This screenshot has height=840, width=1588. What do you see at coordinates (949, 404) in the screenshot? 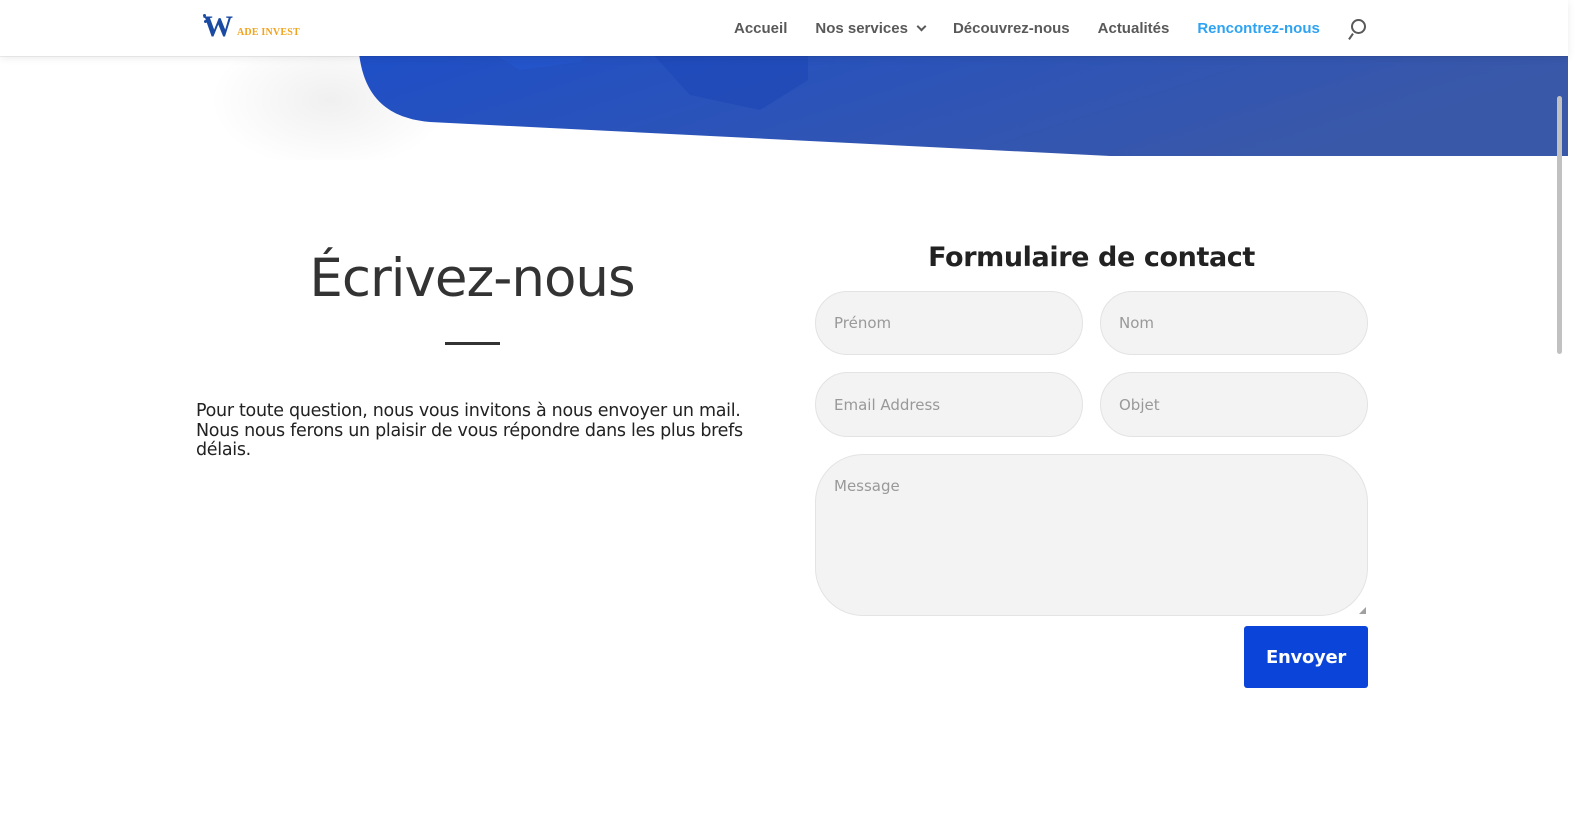
I see `email-field` at bounding box center [949, 404].